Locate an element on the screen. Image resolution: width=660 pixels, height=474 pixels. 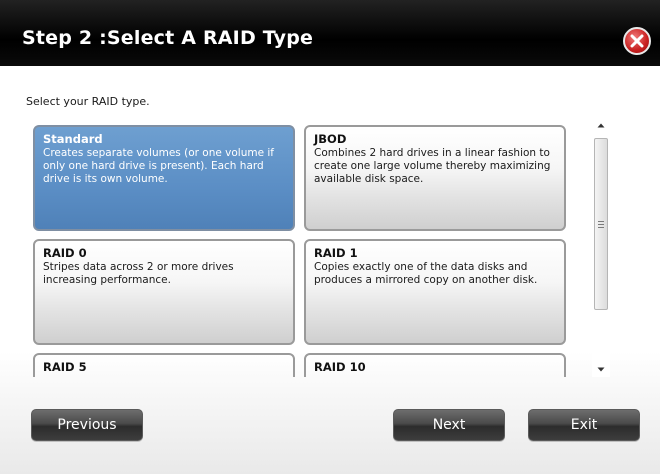
list-scrollbar is located at coordinates (601, 247).